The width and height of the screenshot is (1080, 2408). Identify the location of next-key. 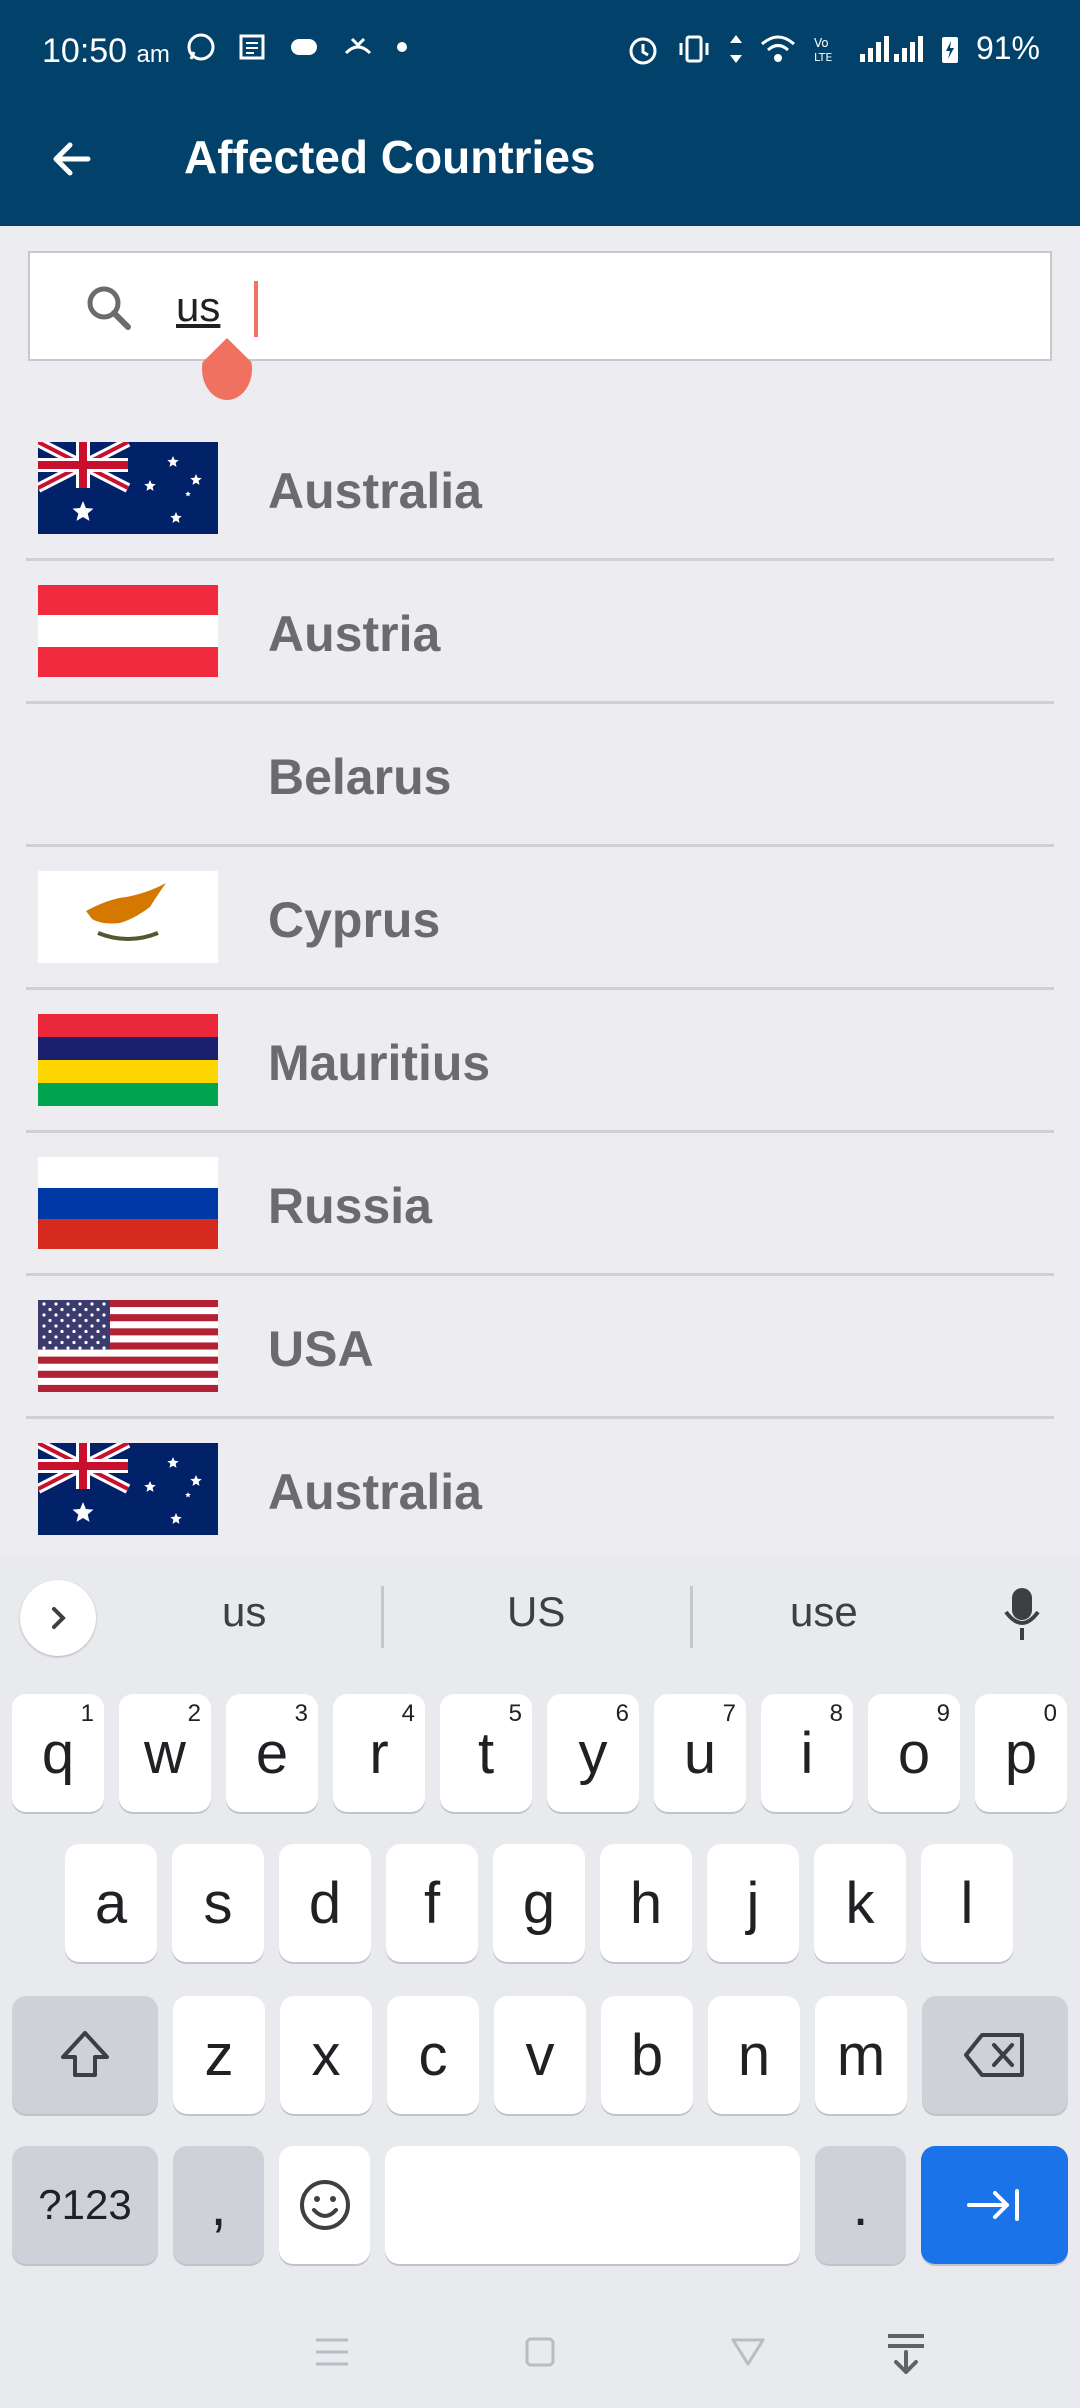
(994, 2205).